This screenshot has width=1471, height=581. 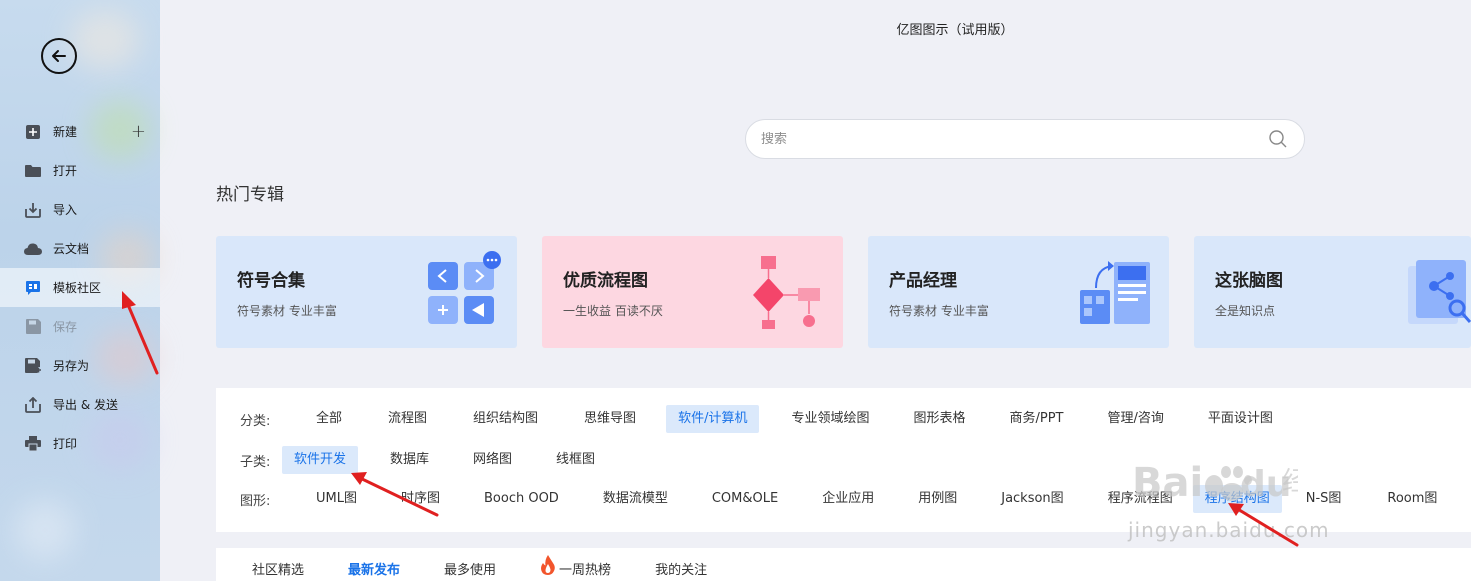 What do you see at coordinates (843, 564) in the screenshot?
I see `community-tabs: 社区精选 最新发布 最多使用 一周热榜 我的关注` at bounding box center [843, 564].